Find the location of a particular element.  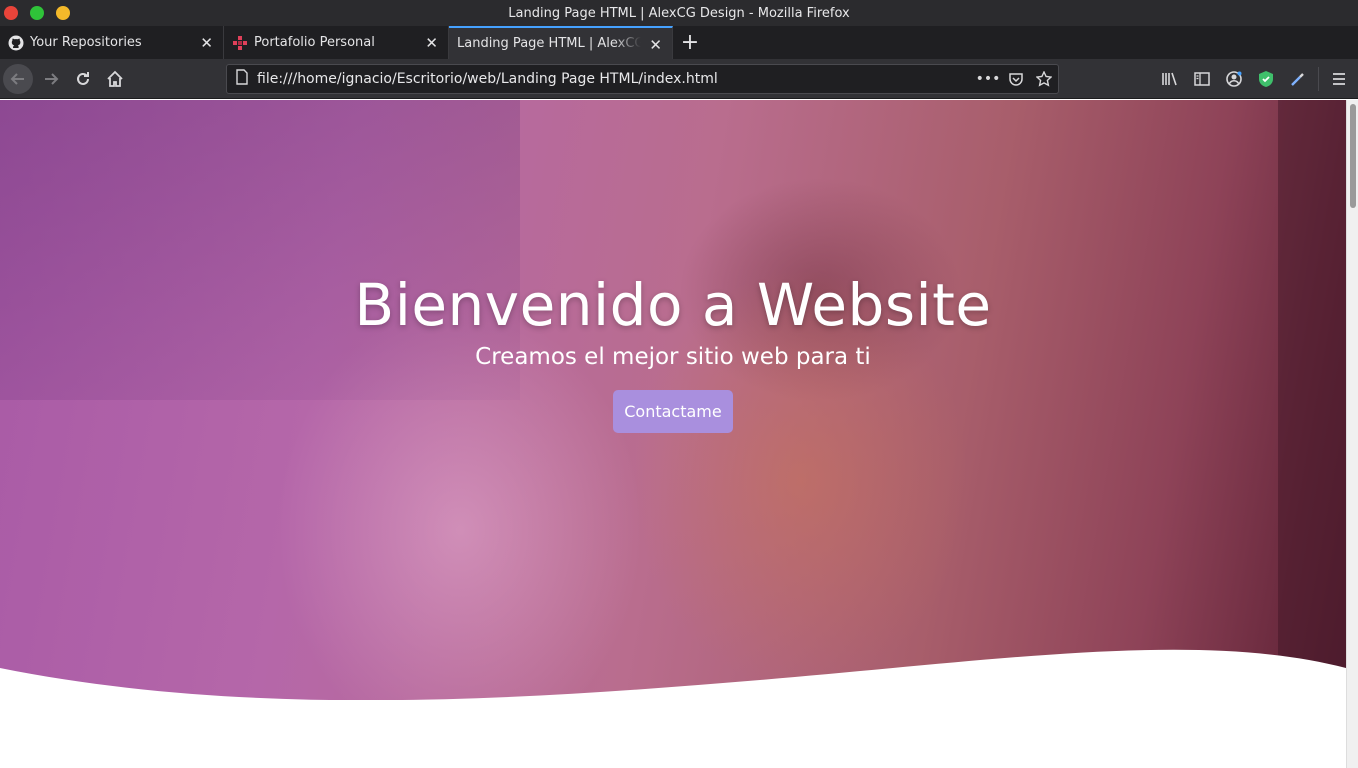

back-button is located at coordinates (18, 79).